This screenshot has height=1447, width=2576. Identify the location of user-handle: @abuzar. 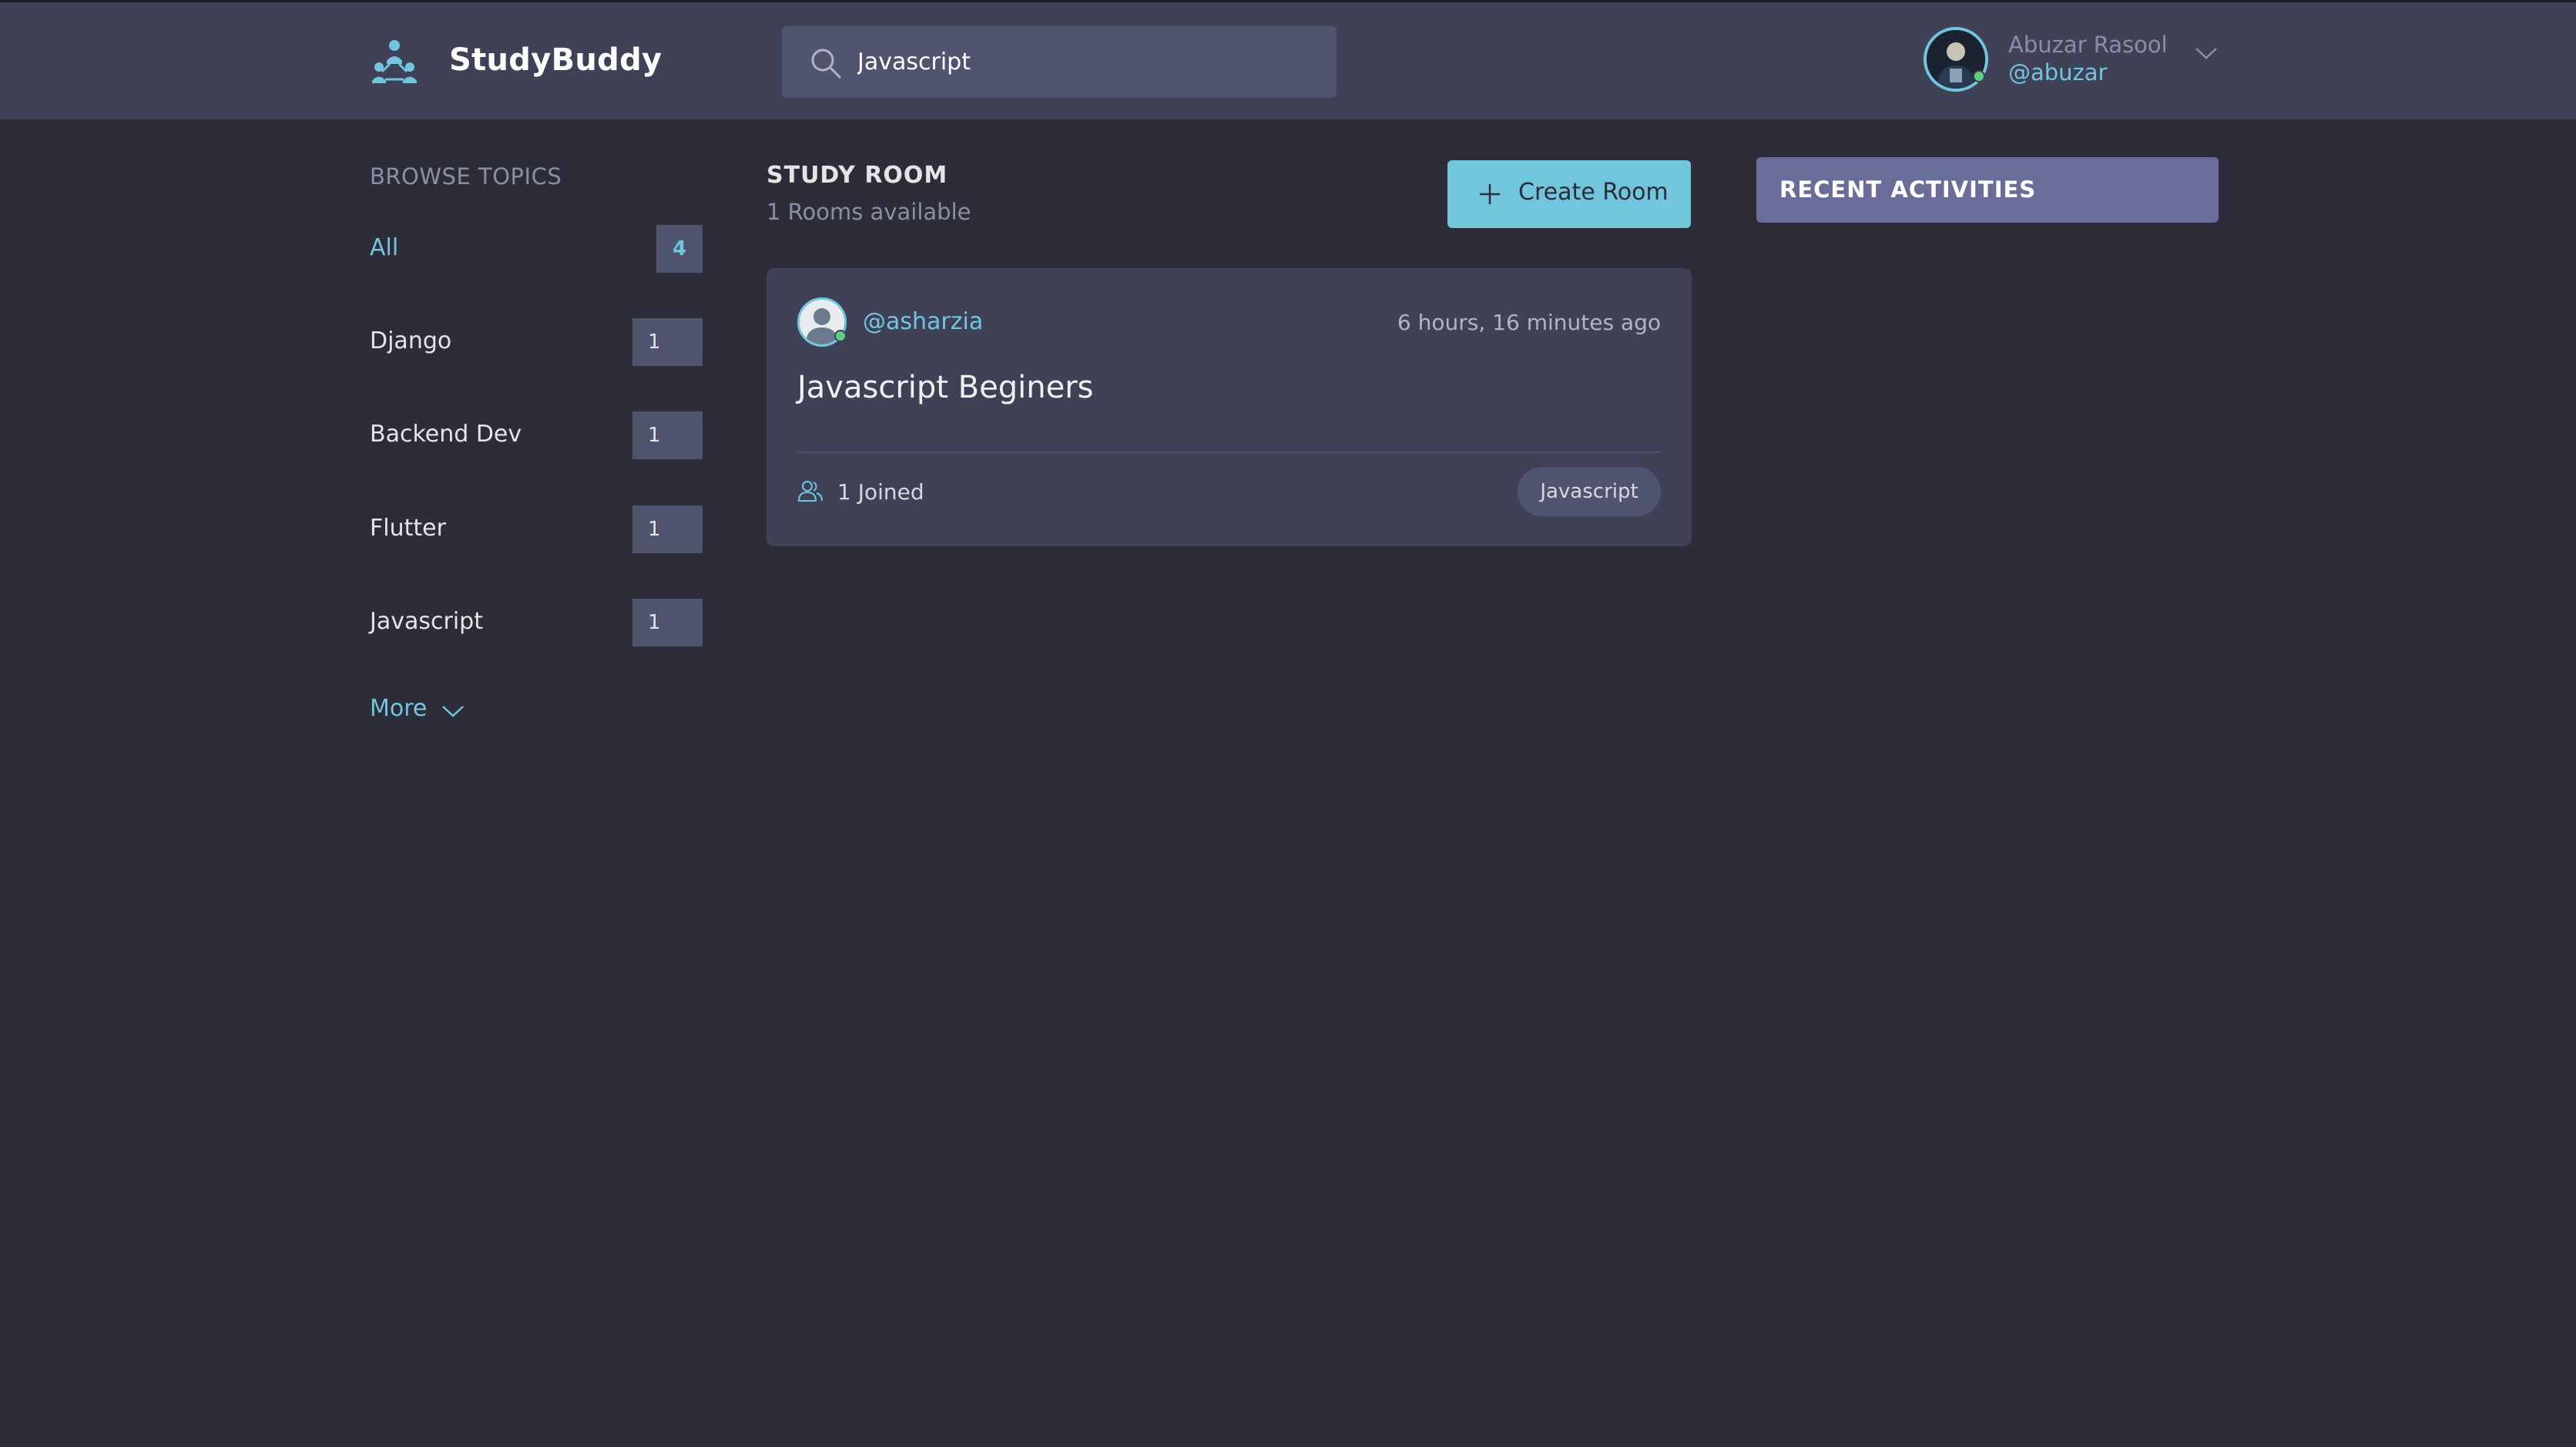
(2057, 72).